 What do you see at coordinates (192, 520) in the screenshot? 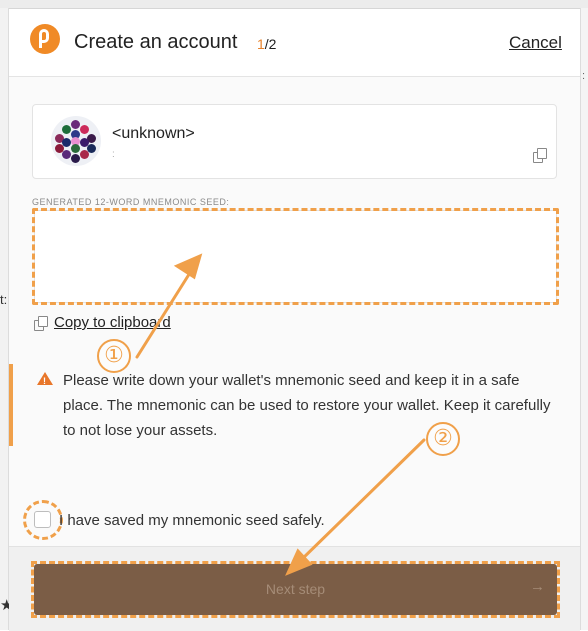
I see `saved-seed-label: I have saved my mnemonic seed safely.` at bounding box center [192, 520].